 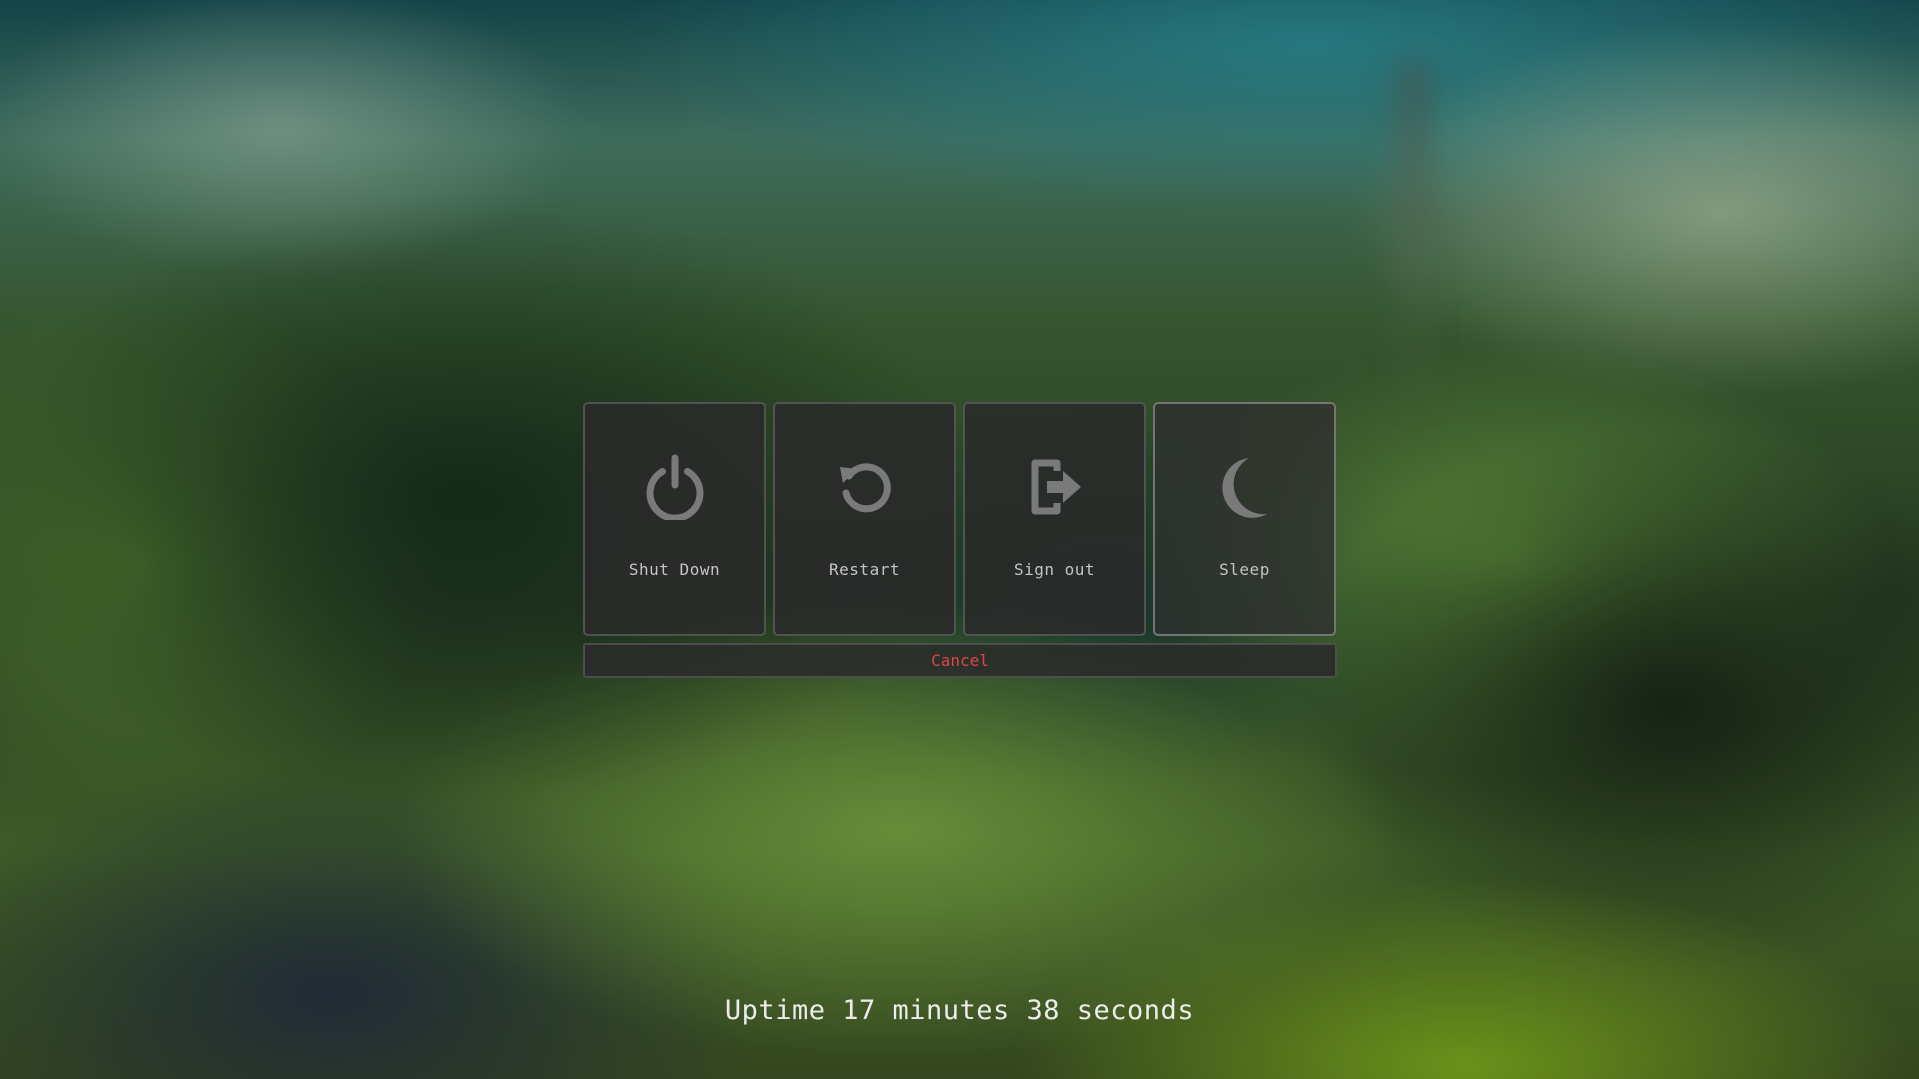 What do you see at coordinates (1413, 240) in the screenshot?
I see `wallpaper-detail` at bounding box center [1413, 240].